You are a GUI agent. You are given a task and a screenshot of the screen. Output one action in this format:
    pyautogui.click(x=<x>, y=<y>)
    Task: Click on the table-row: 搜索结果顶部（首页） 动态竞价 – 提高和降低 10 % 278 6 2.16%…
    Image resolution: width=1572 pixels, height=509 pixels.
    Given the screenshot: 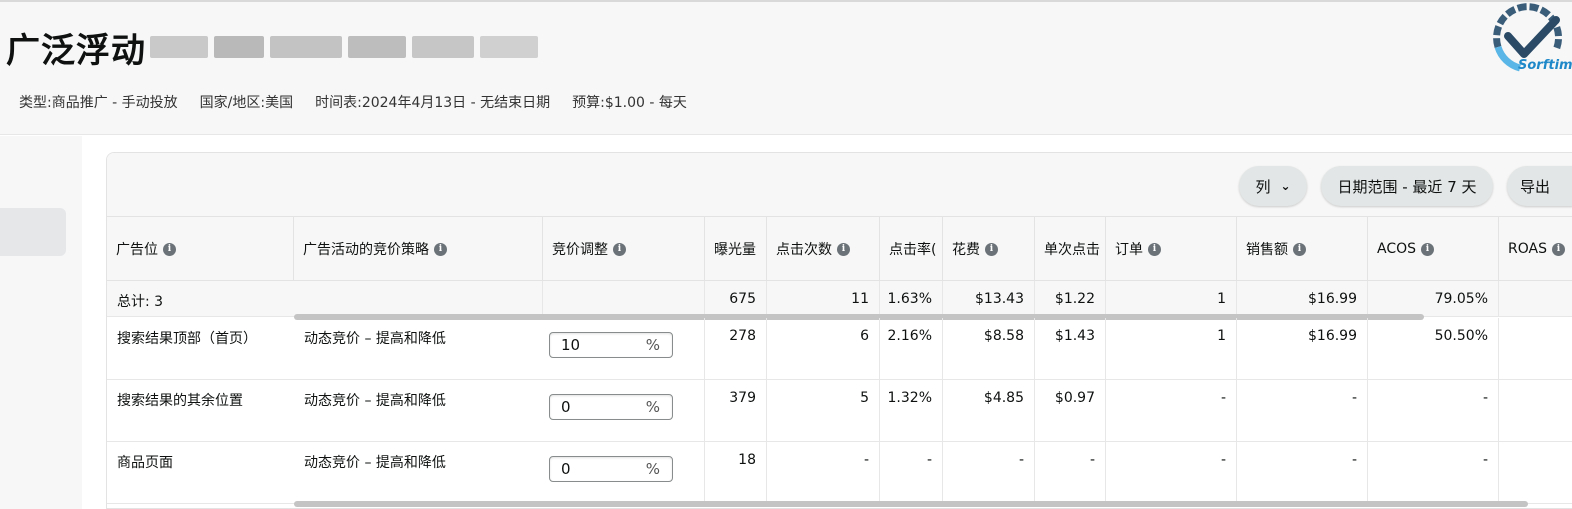 What is the action you would take?
    pyautogui.click(x=839, y=349)
    